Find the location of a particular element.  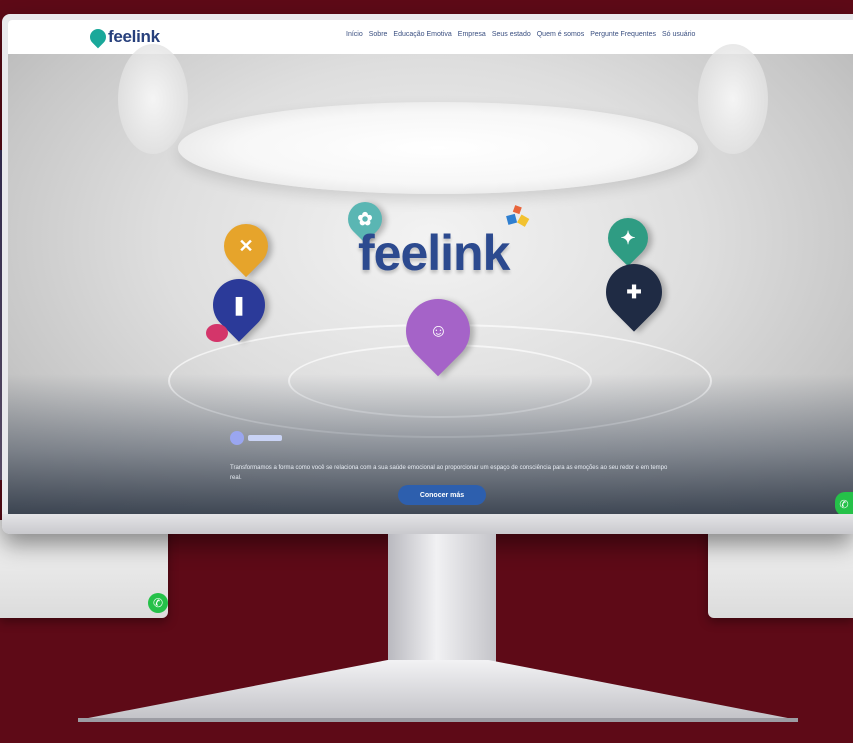

menu-item-sobre: Sobre is located at coordinates (378, 34).